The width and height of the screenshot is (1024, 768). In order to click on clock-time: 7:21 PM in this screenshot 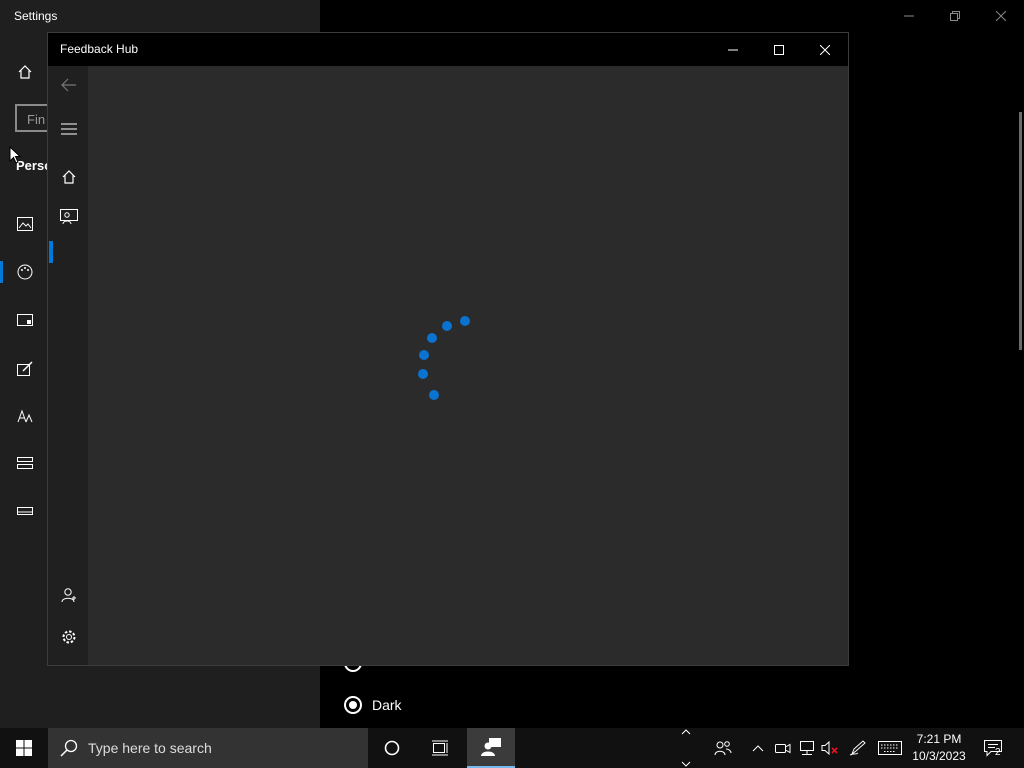, I will do `click(939, 739)`.